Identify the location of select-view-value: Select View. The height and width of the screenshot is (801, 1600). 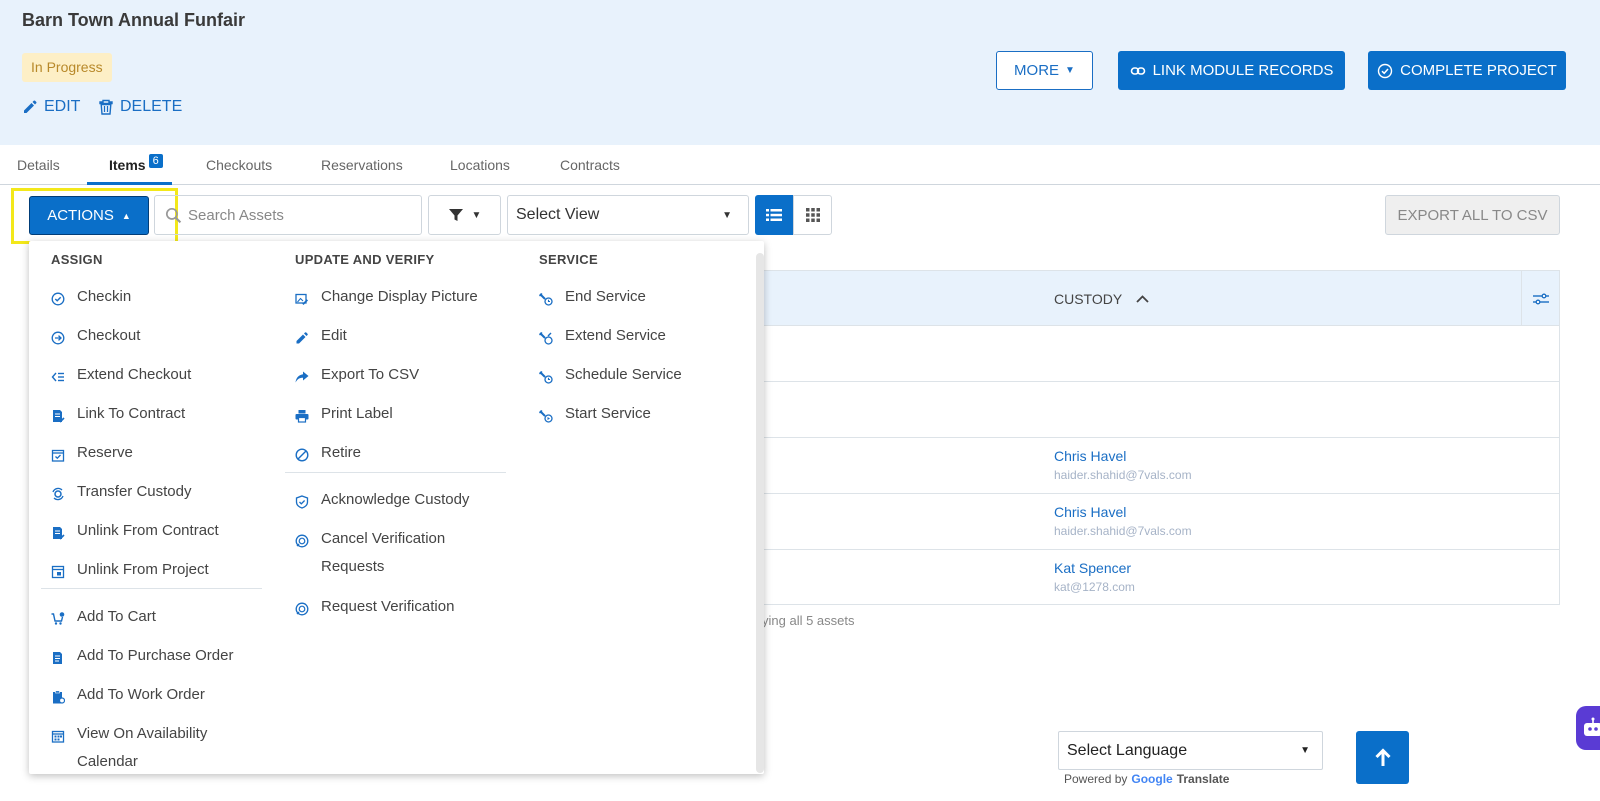
(558, 214).